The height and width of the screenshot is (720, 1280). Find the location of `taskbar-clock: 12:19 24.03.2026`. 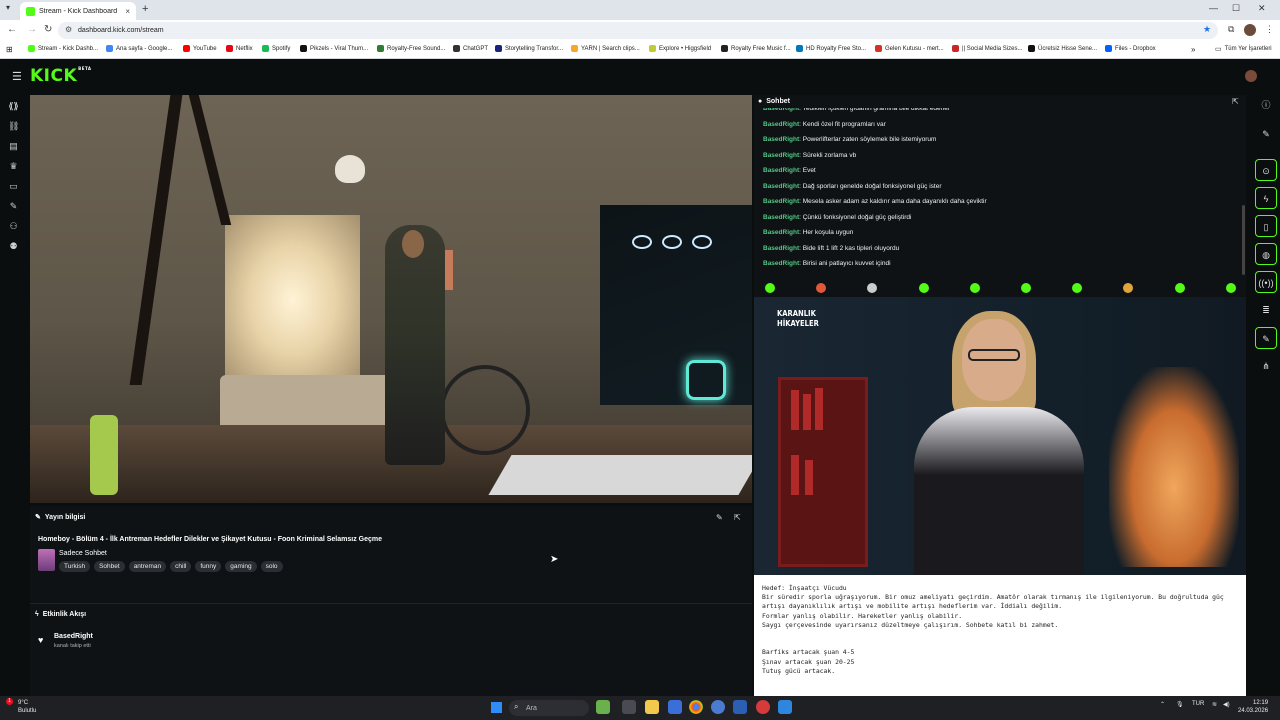

taskbar-clock: 12:19 24.03.2026 is located at coordinates (1253, 707).